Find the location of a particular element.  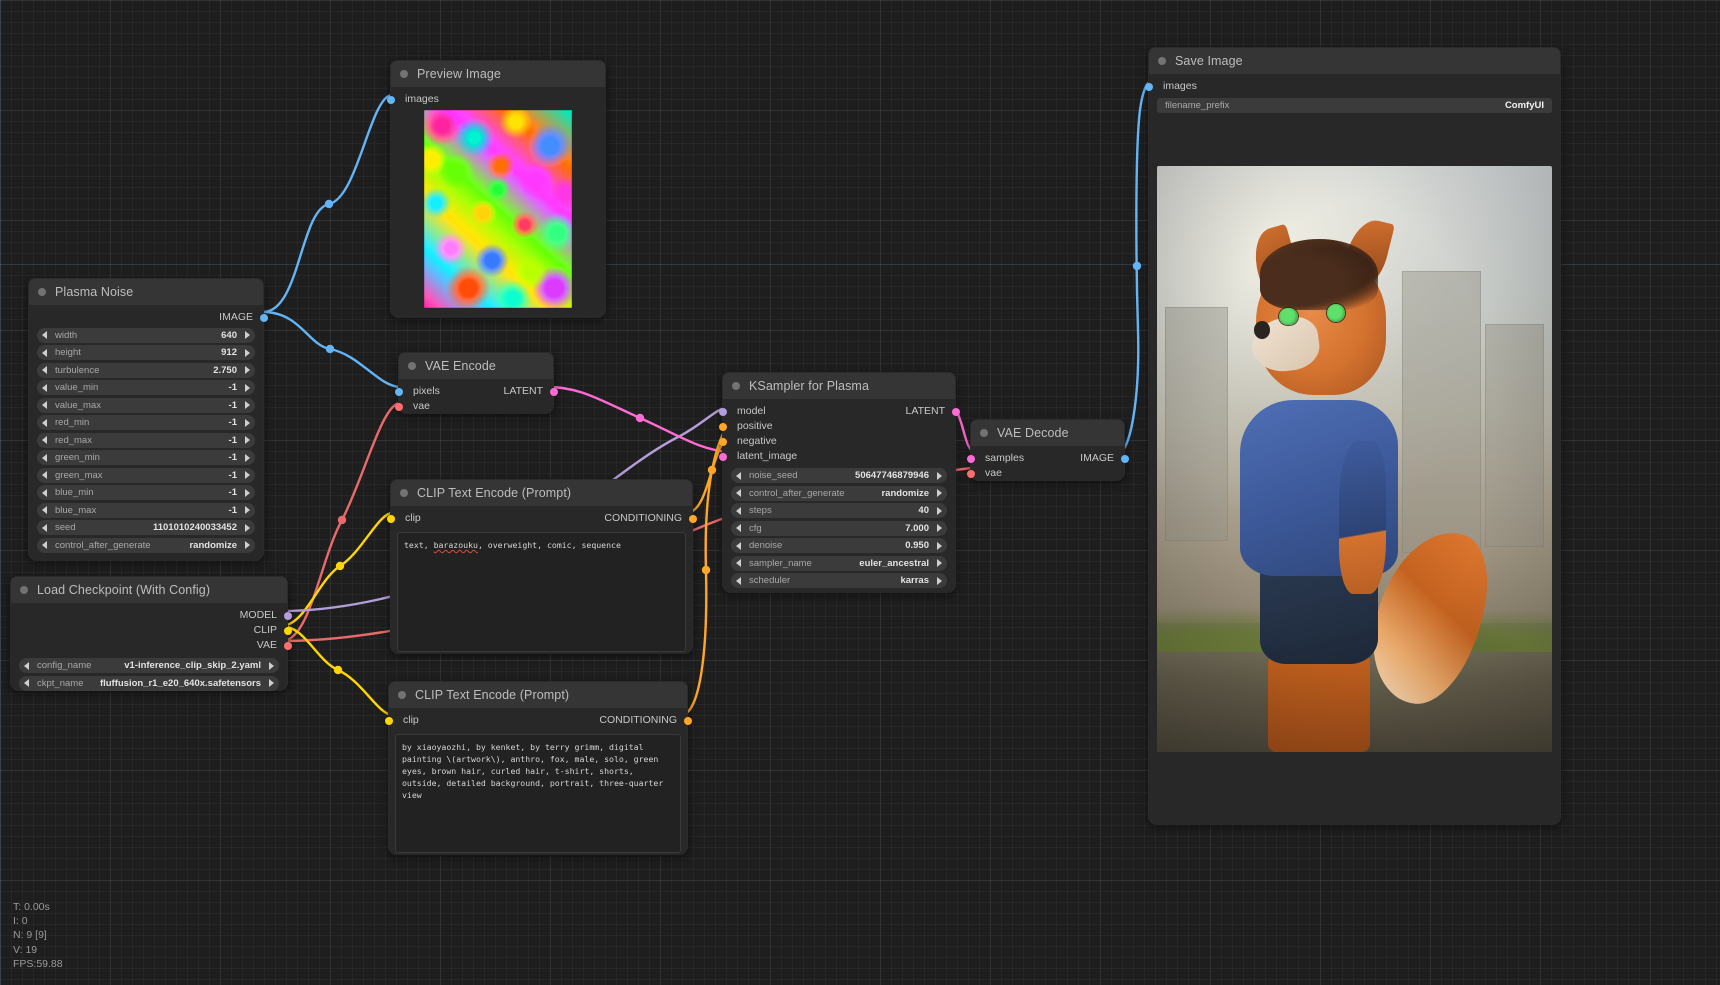

output-port-model: MODEL is located at coordinates (151, 615).